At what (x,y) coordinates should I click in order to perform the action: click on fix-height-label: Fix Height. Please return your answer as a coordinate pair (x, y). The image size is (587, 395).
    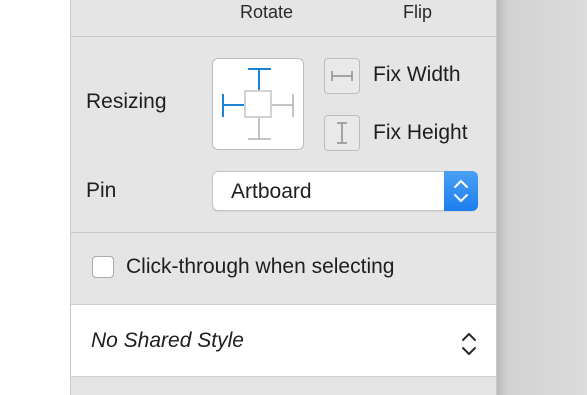
    Looking at the image, I should click on (420, 132).